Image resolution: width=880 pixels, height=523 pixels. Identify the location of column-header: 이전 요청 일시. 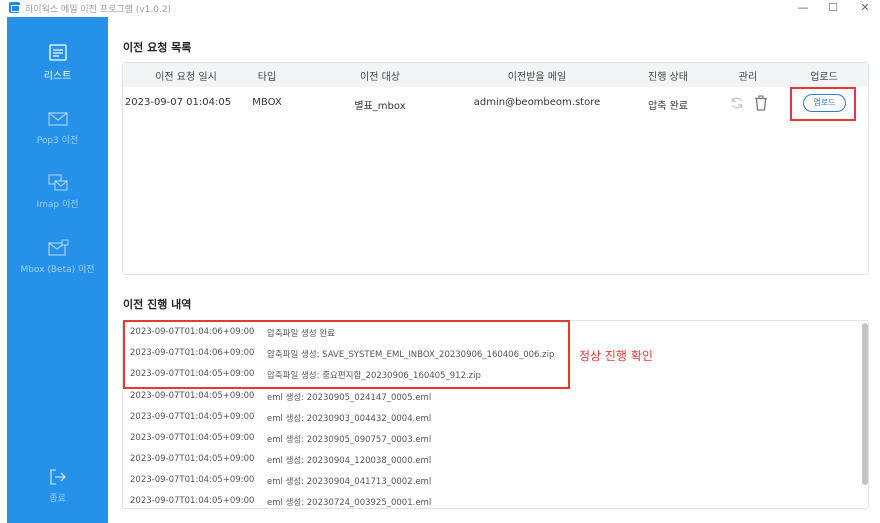
(186, 77).